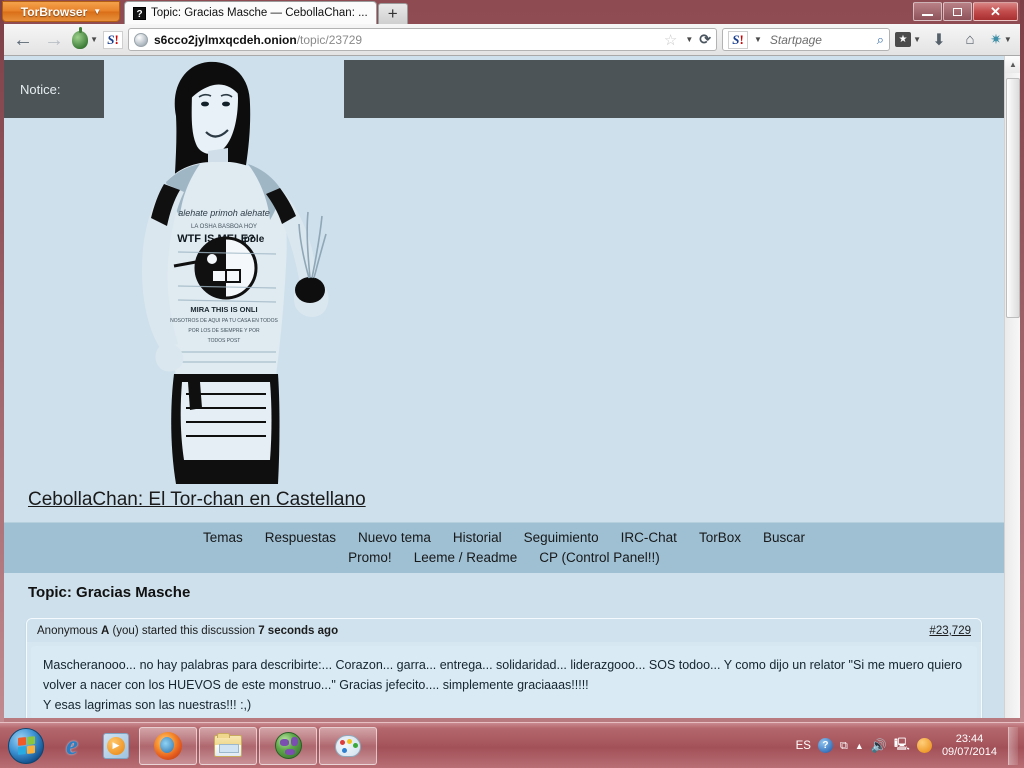 The height and width of the screenshot is (768, 1024). What do you see at coordinates (970, 40) in the screenshot?
I see `home-button: ⌂` at bounding box center [970, 40].